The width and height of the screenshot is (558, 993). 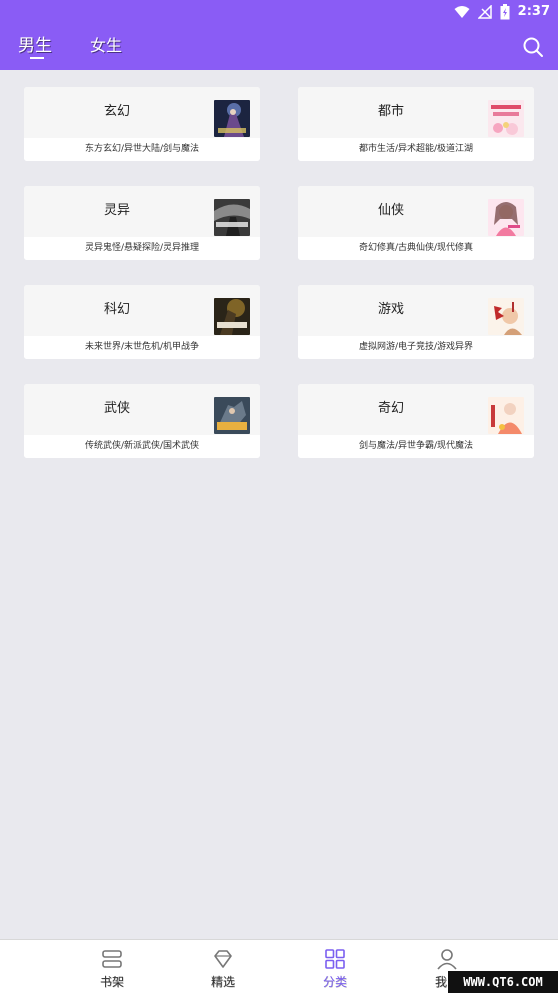 I want to click on search-icon, so click(x=533, y=47).